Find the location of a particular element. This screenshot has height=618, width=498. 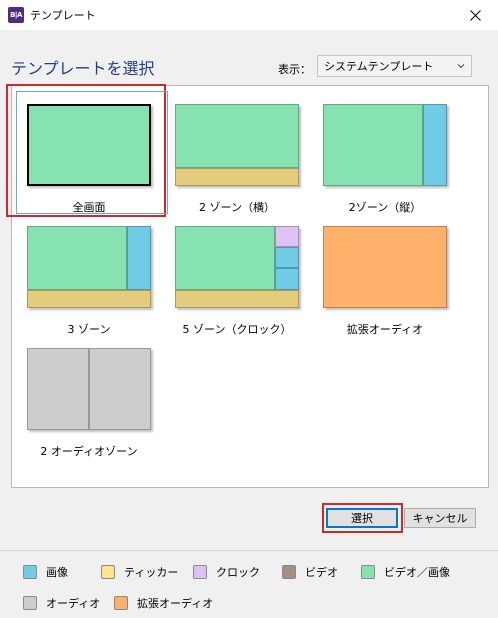

legend-item-clock: クロック is located at coordinates (226, 572).